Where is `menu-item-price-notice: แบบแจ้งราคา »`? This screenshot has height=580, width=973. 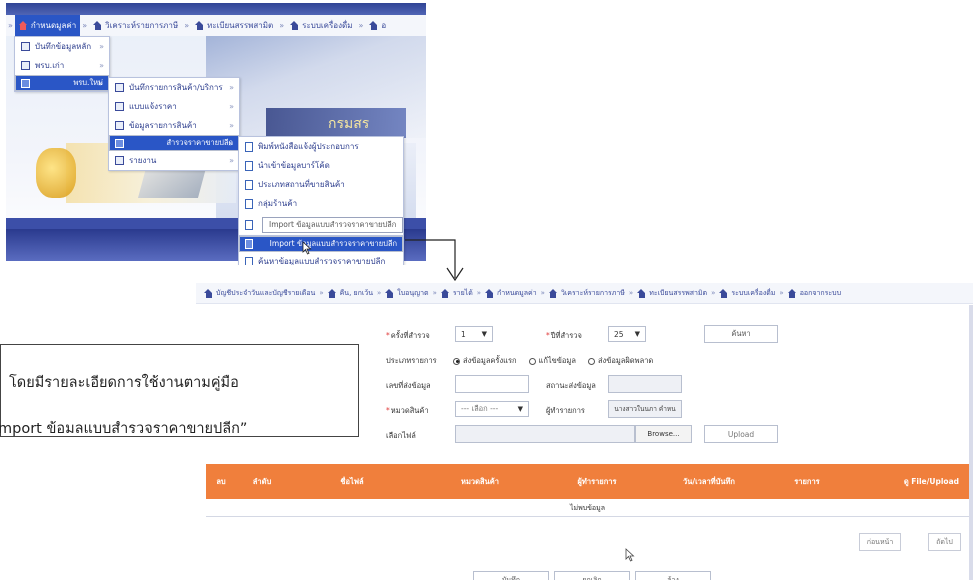 menu-item-price-notice: แบบแจ้งราคา » is located at coordinates (174, 106).